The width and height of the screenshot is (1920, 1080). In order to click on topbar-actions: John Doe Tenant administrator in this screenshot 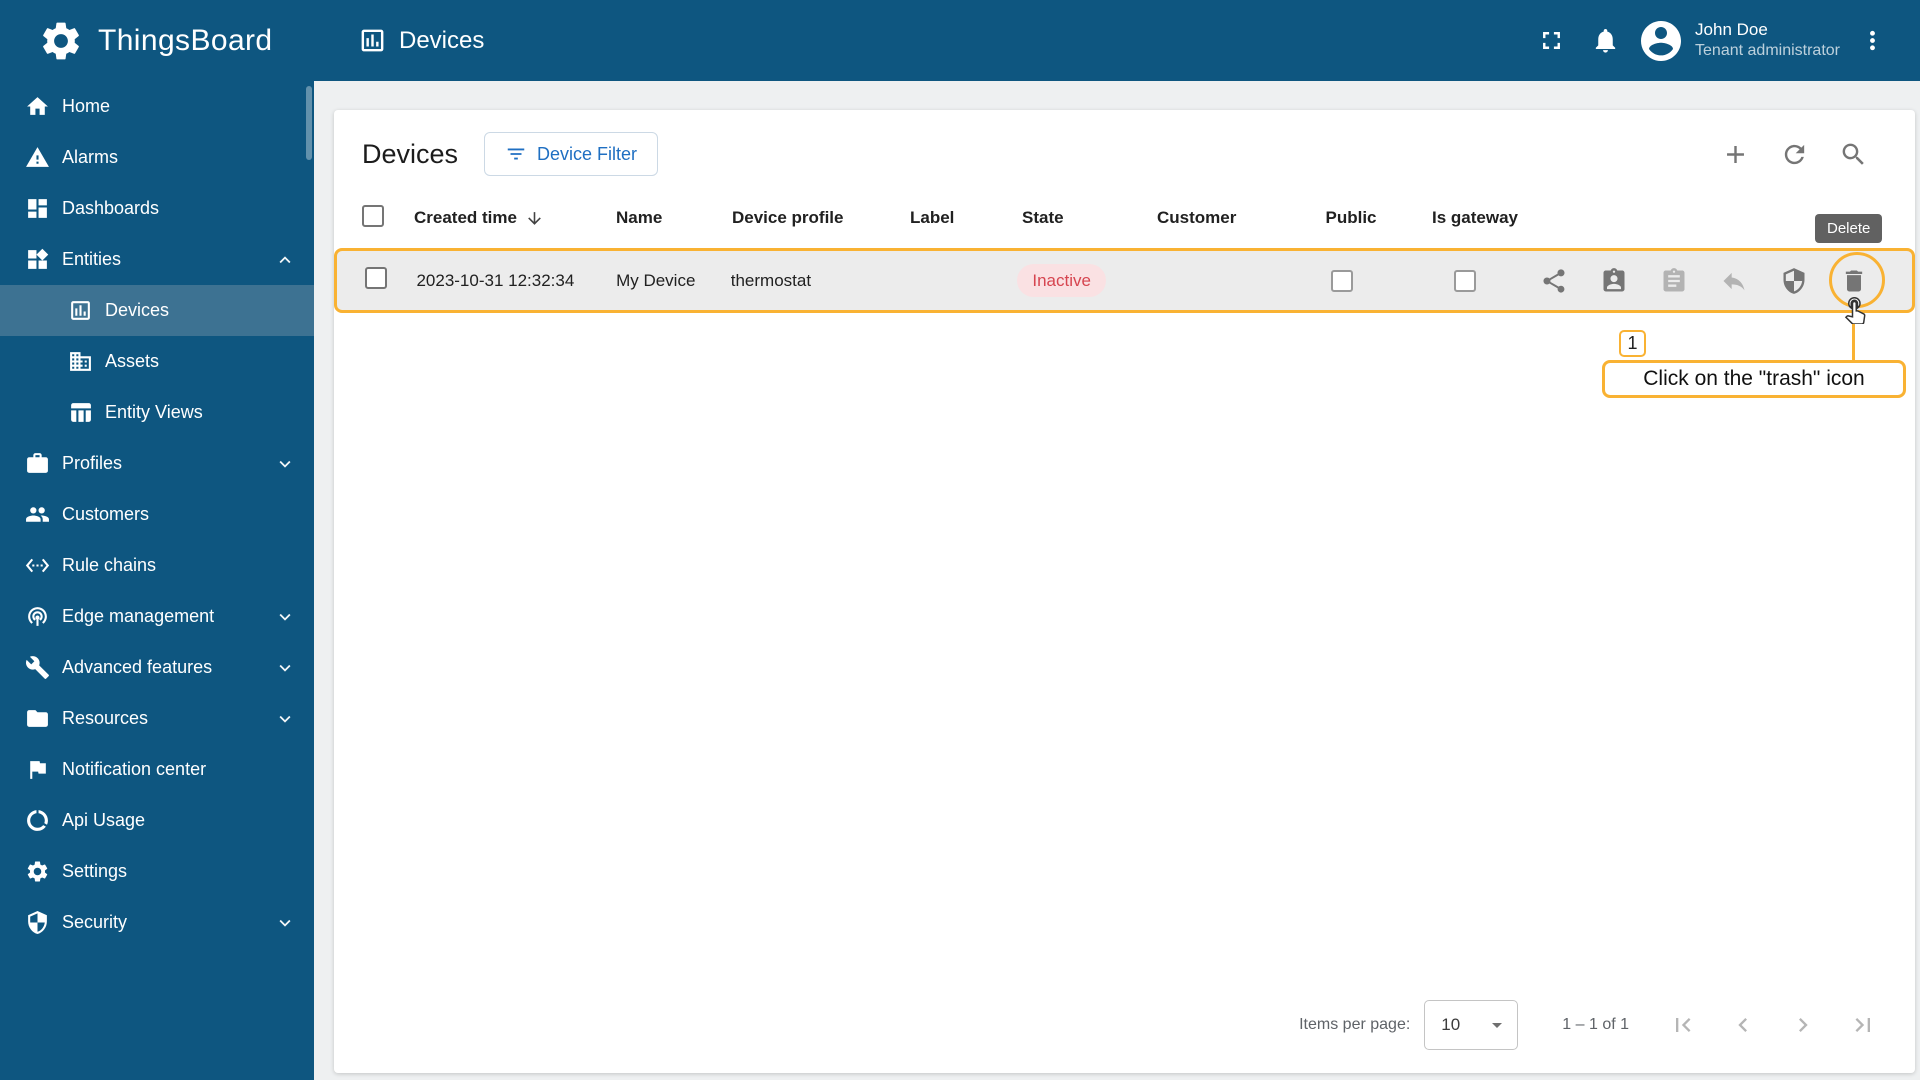, I will do `click(1711, 41)`.